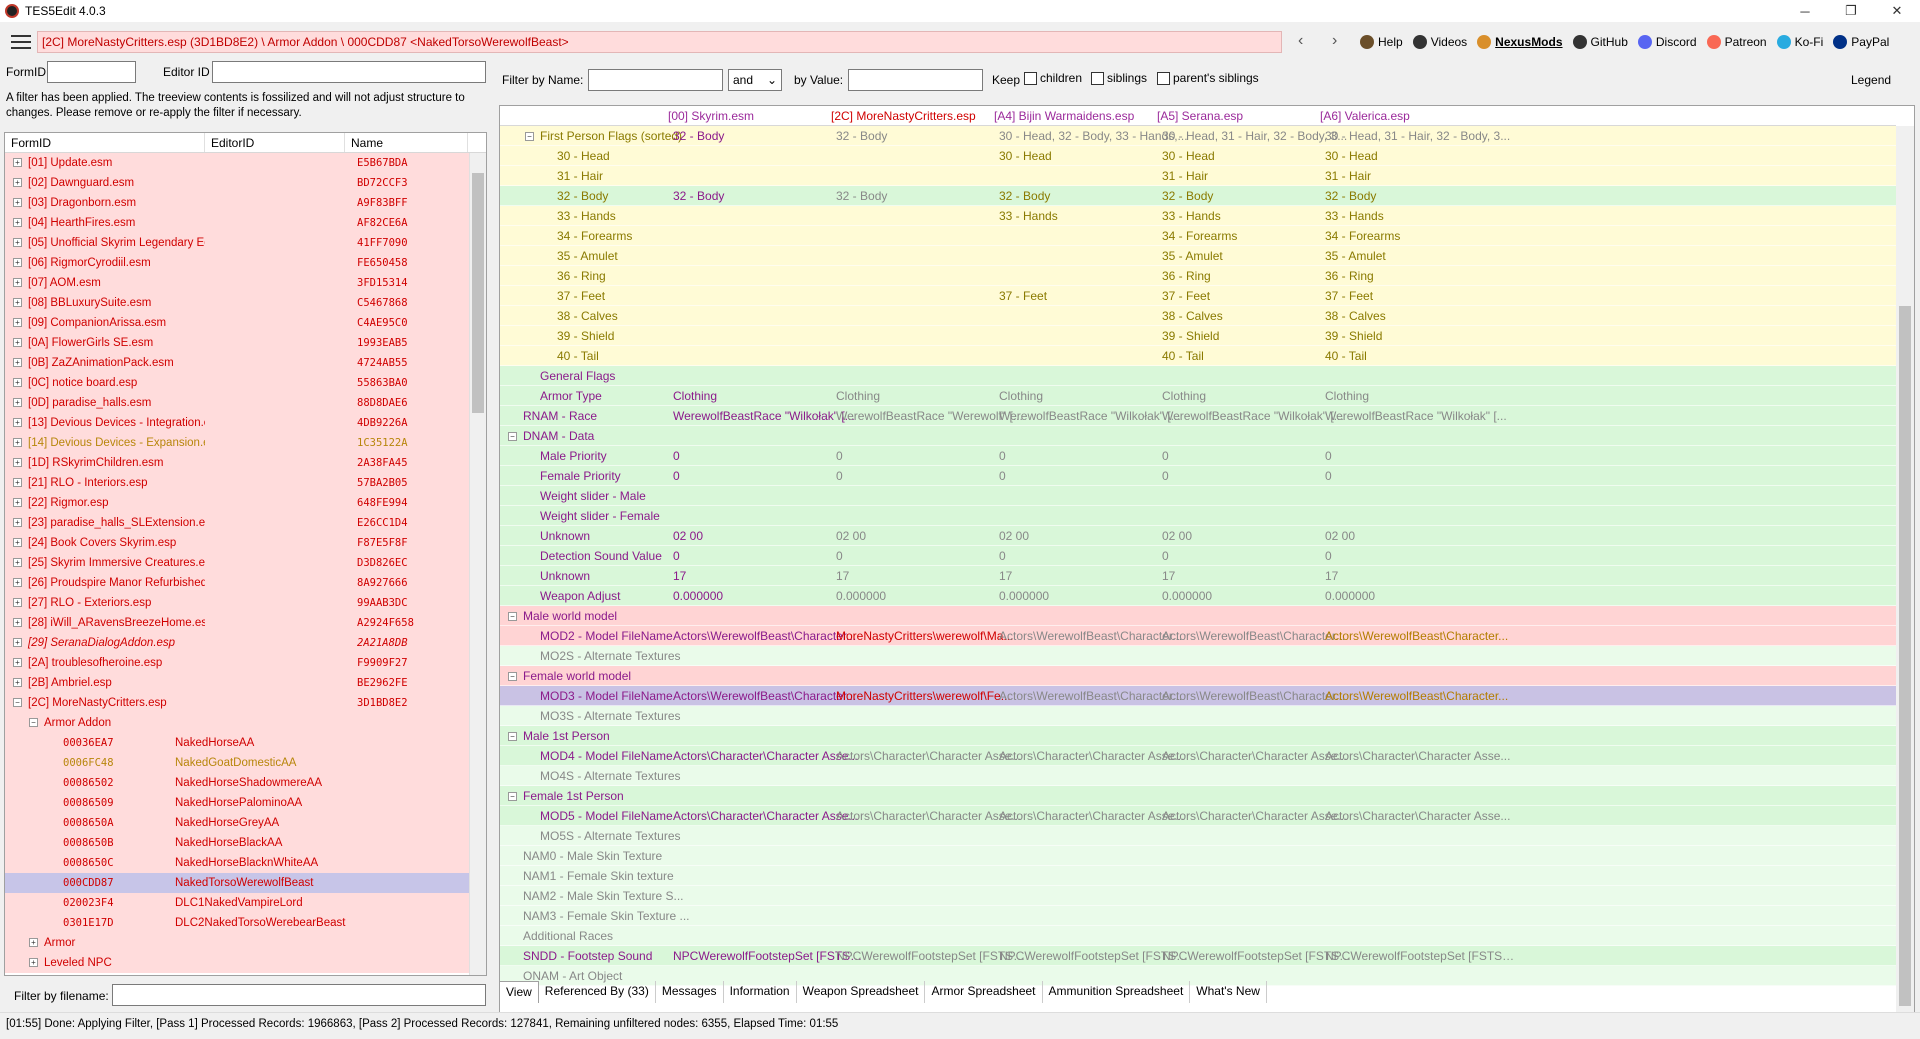 Image resolution: width=1920 pixels, height=1039 pixels. What do you see at coordinates (245, 343) in the screenshot?
I see `tree-row: + [0A] FlowerGirls SE.esm 1993EAB5` at bounding box center [245, 343].